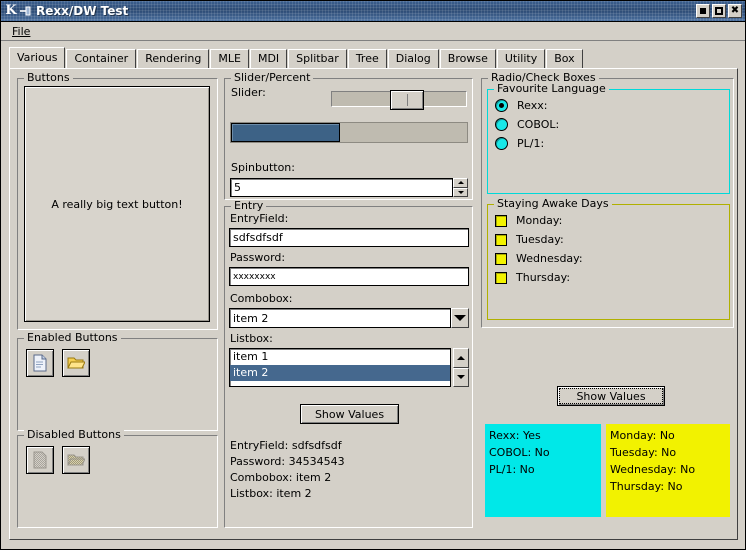 This screenshot has width=746, height=550. Describe the element at coordinates (527, 124) in the screenshot. I see `radio-row-cobol: COBOL:` at that location.